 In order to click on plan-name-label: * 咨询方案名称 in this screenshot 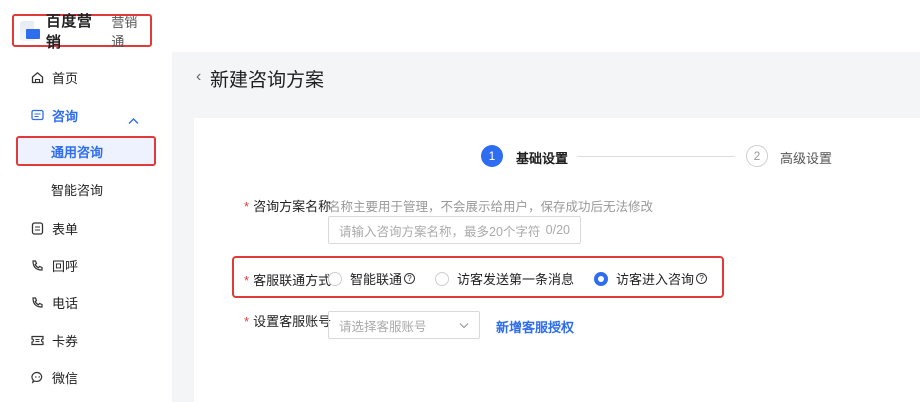, I will do `click(288, 206)`.